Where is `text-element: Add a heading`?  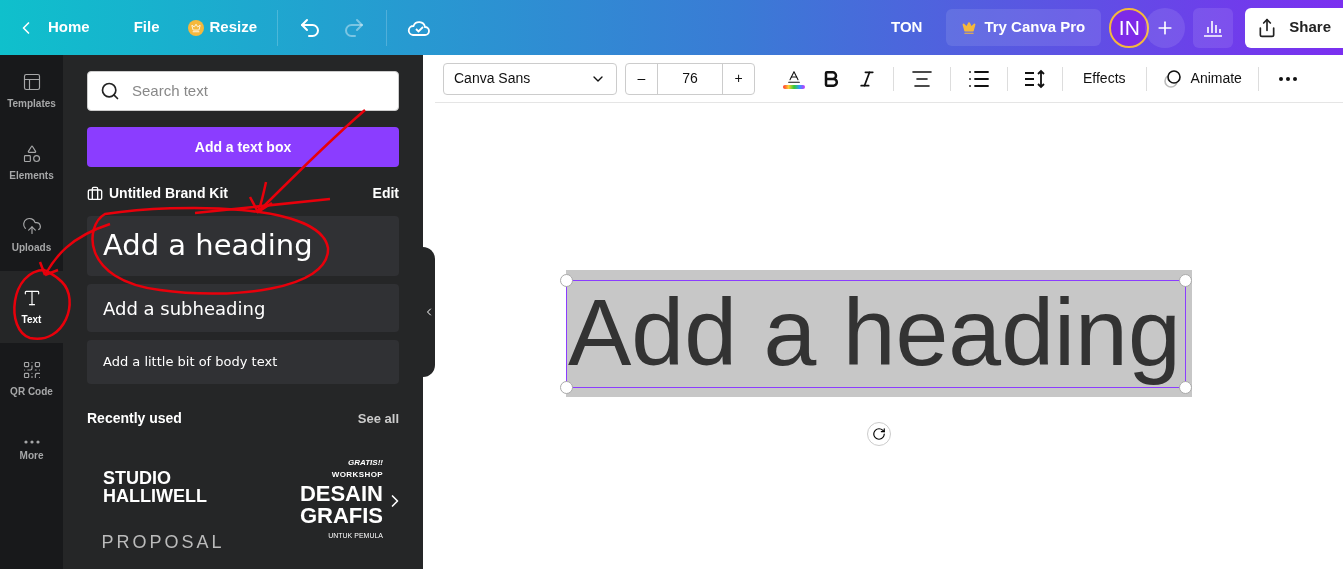
text-element: Add a heading is located at coordinates (879, 333).